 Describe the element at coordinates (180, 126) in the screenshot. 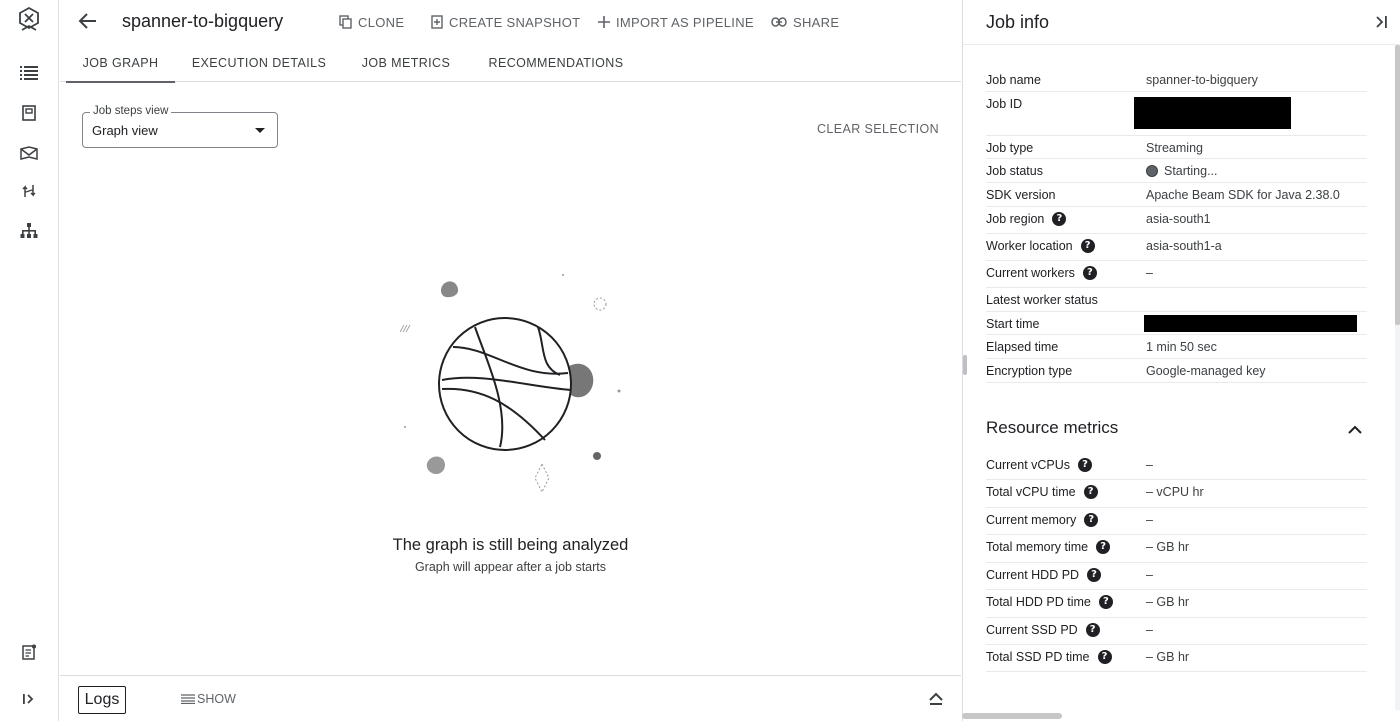

I see `job-steps-view-select: Job steps view Graph view` at that location.